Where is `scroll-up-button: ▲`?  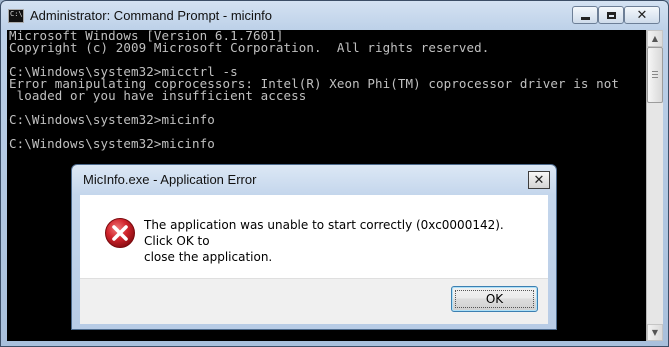 scroll-up-button: ▲ is located at coordinates (655, 38).